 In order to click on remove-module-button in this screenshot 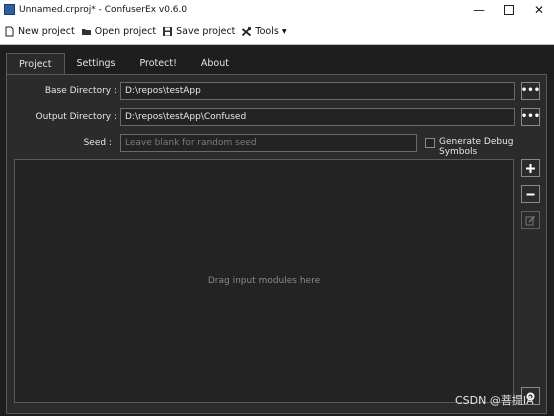, I will do `click(530, 194)`.